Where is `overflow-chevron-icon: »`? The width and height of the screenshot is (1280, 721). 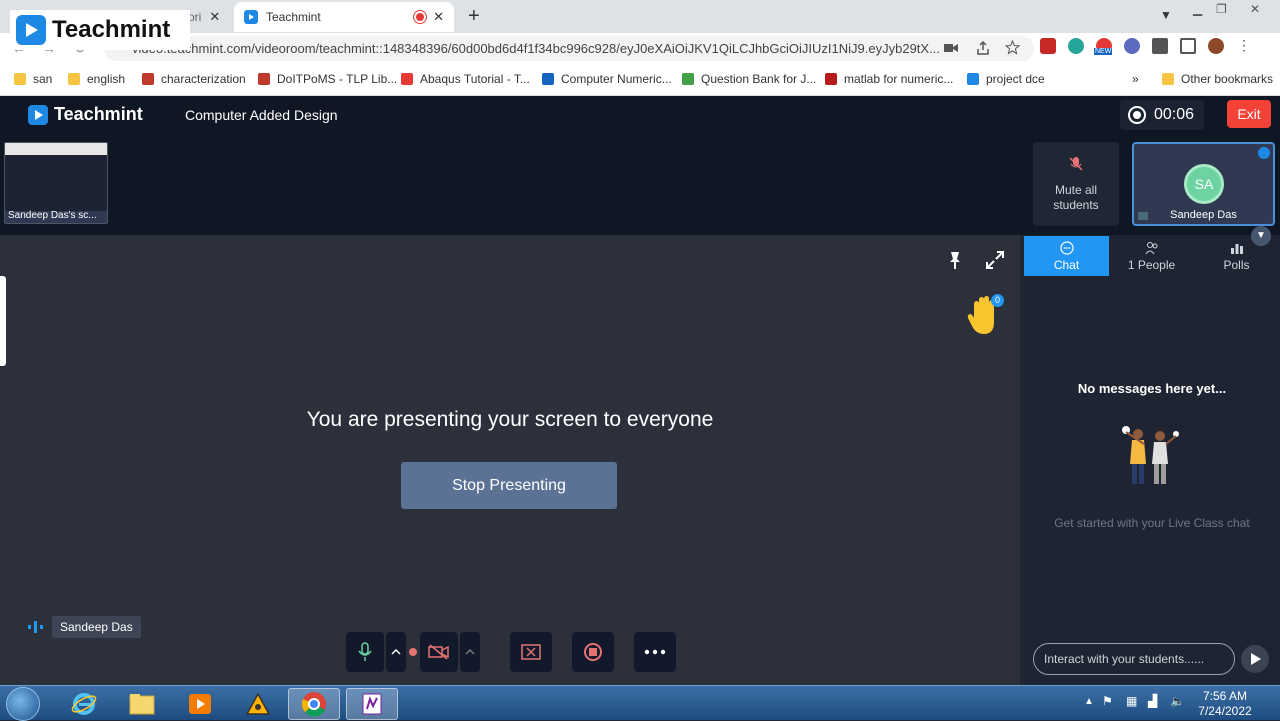 overflow-chevron-icon: » is located at coordinates (1135, 79).